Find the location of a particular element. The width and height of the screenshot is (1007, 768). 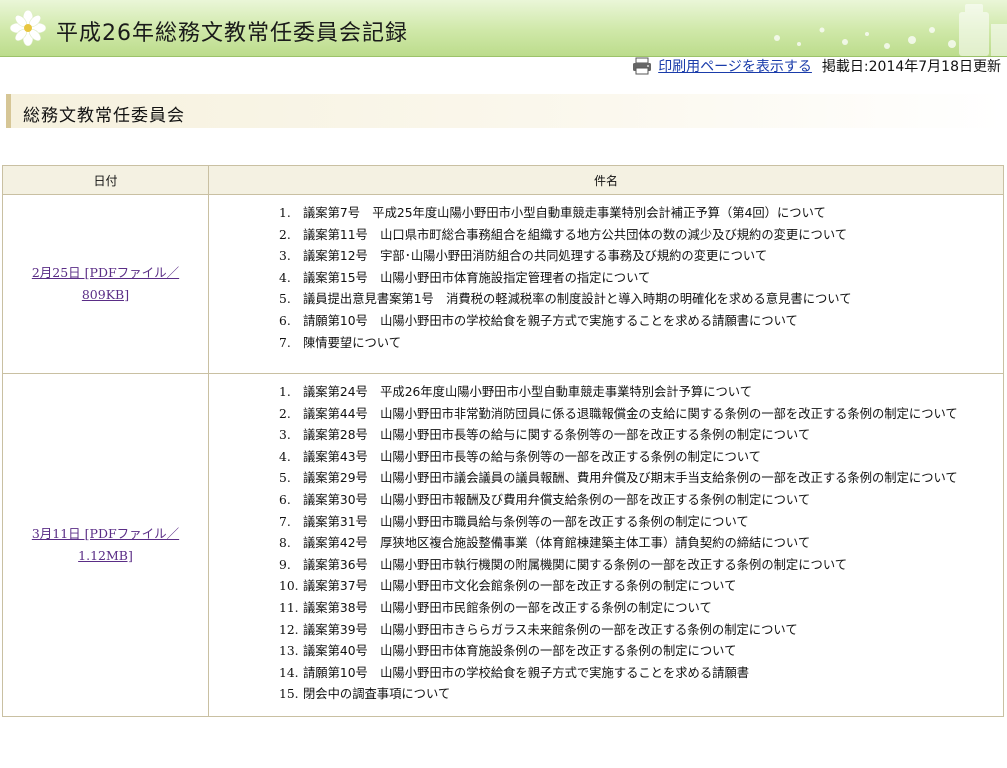

list-item: 7. 議案第31号 山陽小野田市職員給与条例等の一部を改正する条例の制定について is located at coordinates (514, 521).